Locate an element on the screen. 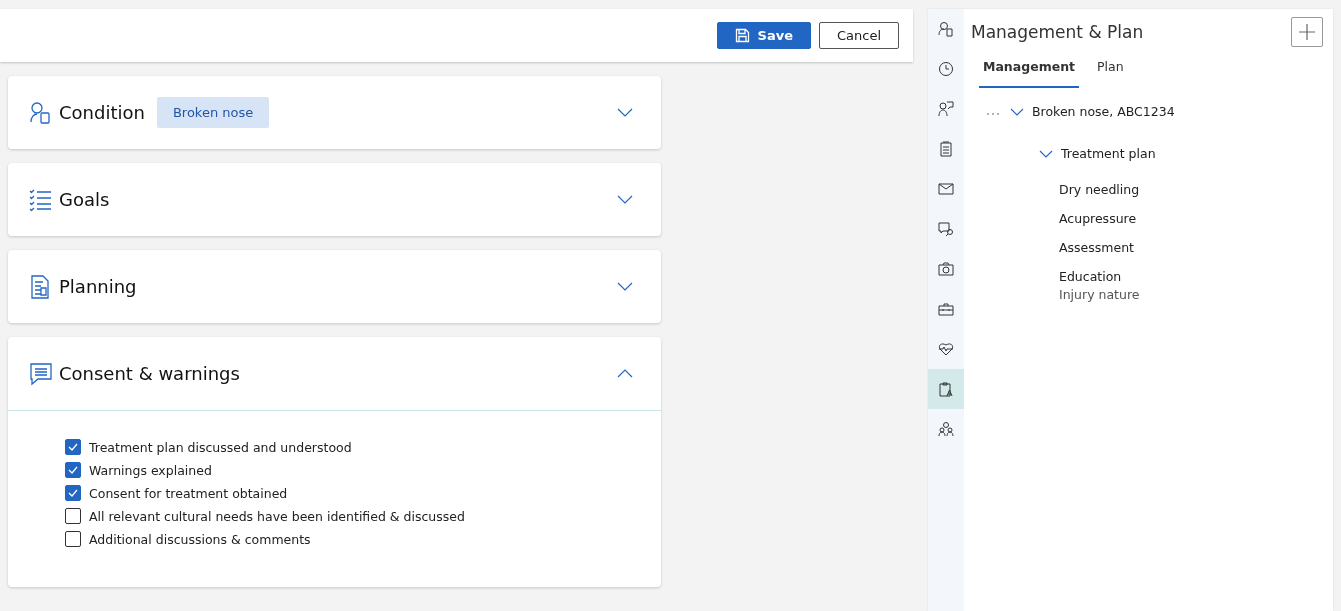 This screenshot has width=1341, height=611. cancel-button: Cancel is located at coordinates (858, 35).